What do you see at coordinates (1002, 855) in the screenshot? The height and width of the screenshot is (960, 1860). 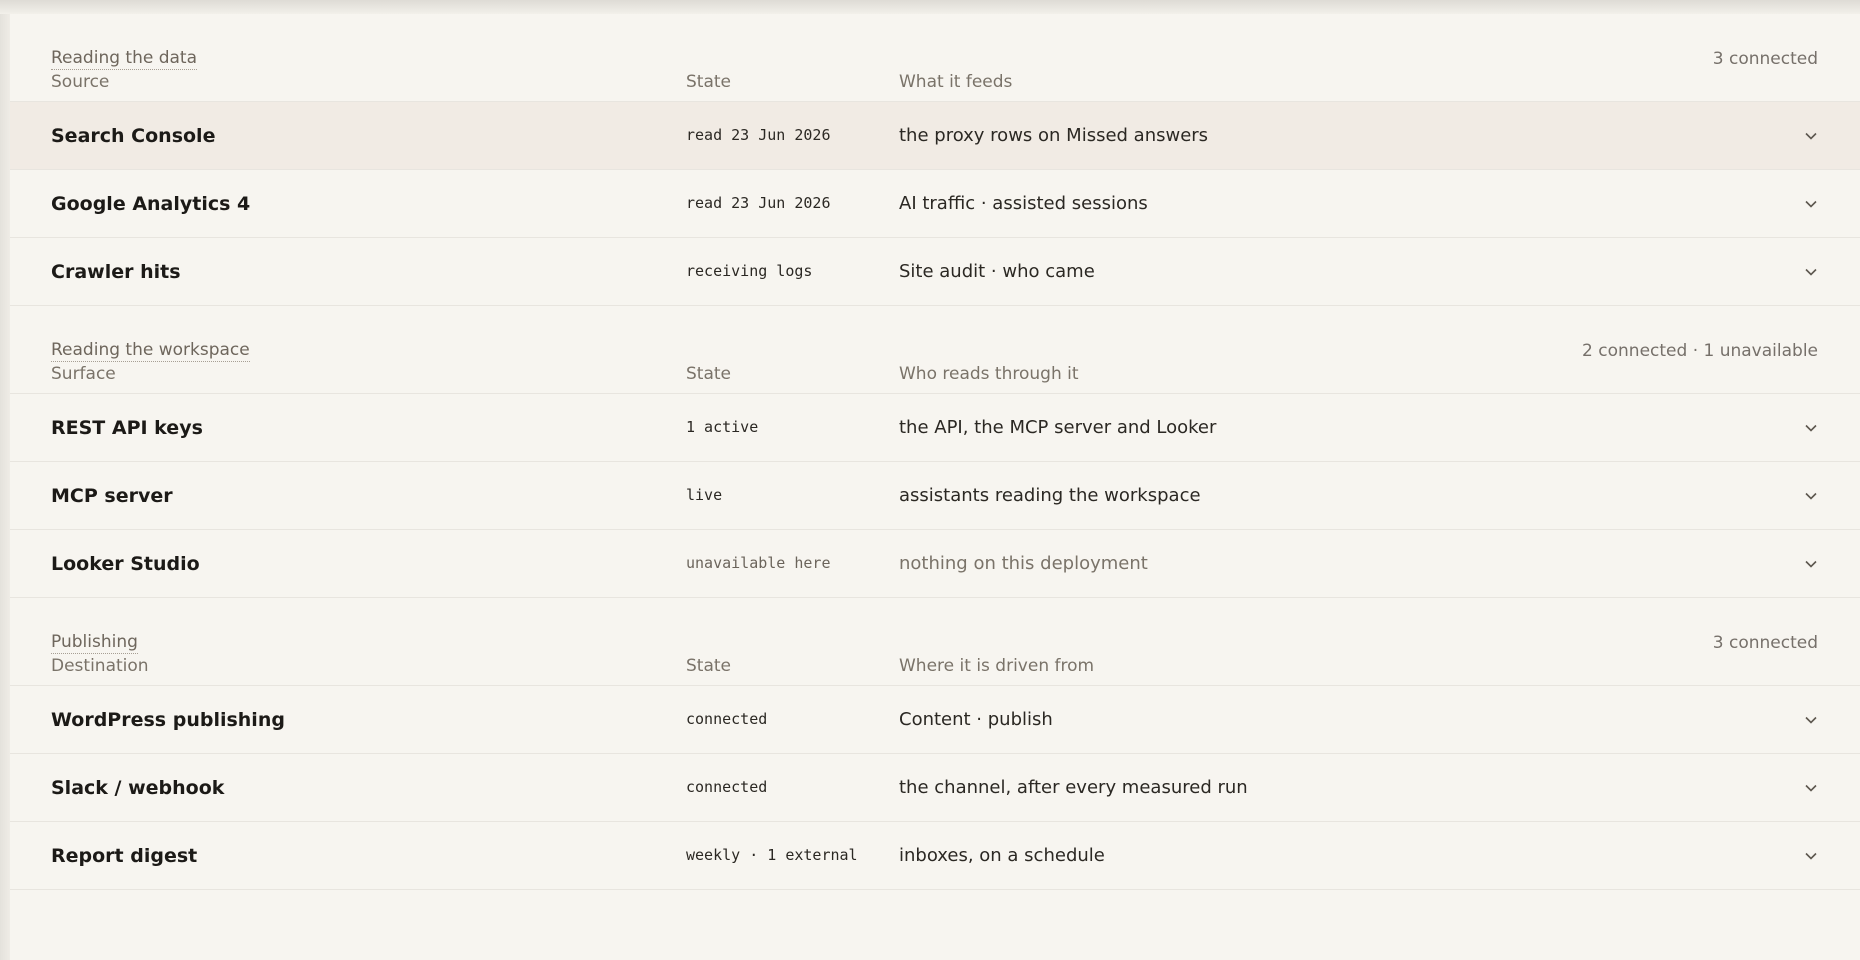 I see `integration-driven-from: inboxes, on a schedule` at bounding box center [1002, 855].